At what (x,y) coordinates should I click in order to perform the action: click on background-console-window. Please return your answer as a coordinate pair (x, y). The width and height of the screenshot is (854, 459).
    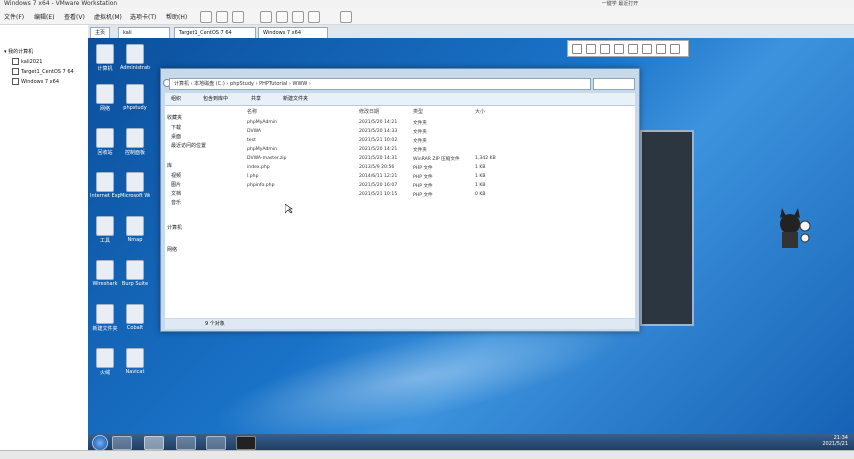
    Looking at the image, I should click on (667, 228).